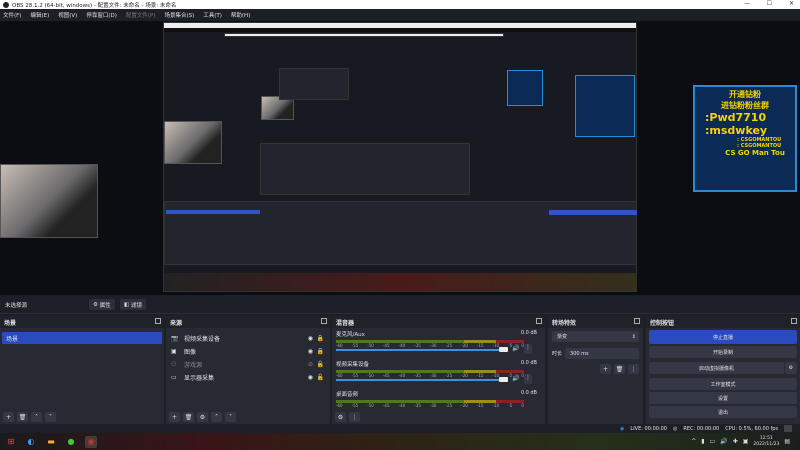 The width and height of the screenshot is (800, 450). Describe the element at coordinates (67, 15) in the screenshot. I see `menu-view: 视图(V)` at that location.